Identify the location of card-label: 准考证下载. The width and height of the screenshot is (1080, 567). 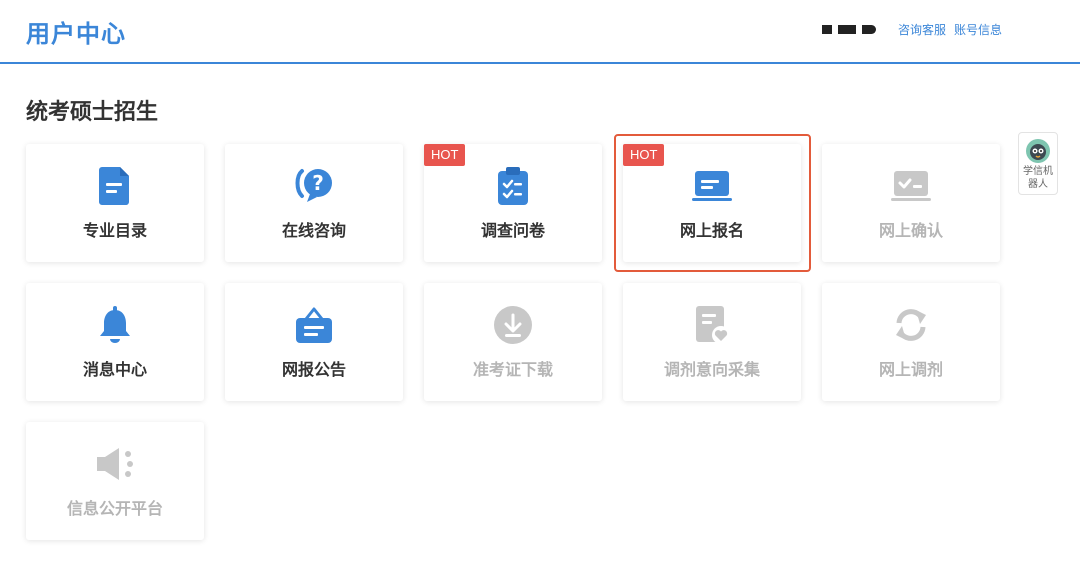
(512, 369).